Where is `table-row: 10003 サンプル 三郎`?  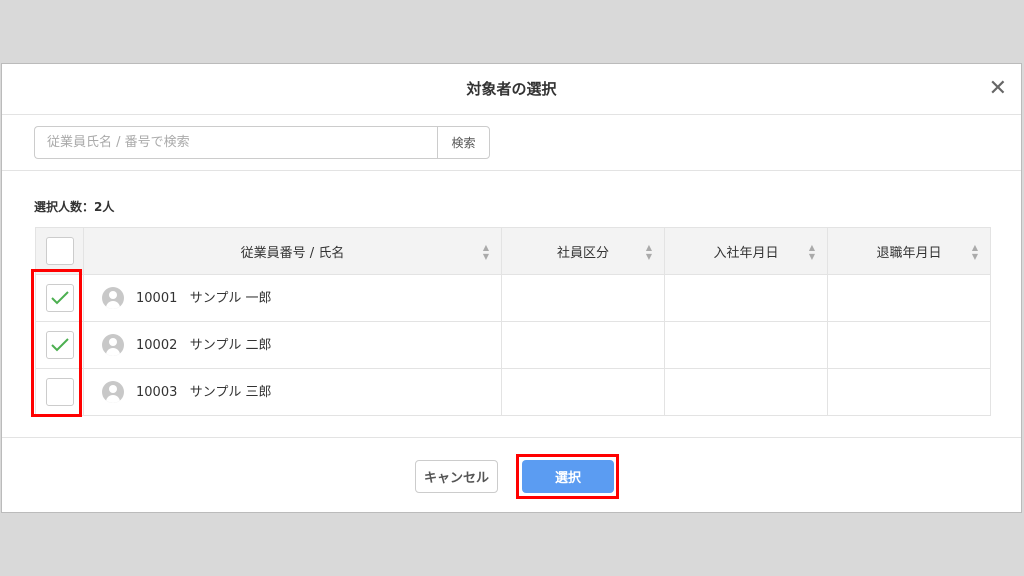 table-row: 10003 サンプル 三郎 is located at coordinates (513, 392).